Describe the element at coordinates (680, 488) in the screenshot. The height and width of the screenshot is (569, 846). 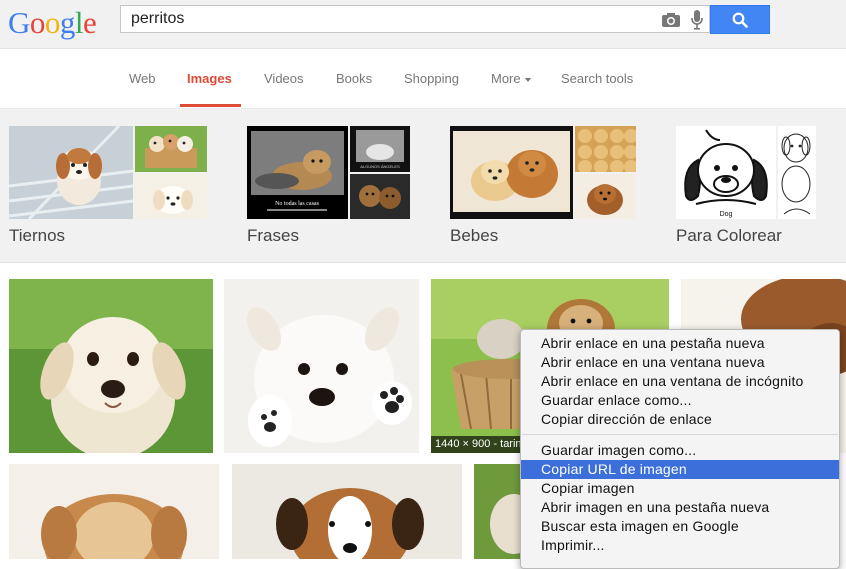
I see `menu-item-copy-image: Copiar imagen` at that location.